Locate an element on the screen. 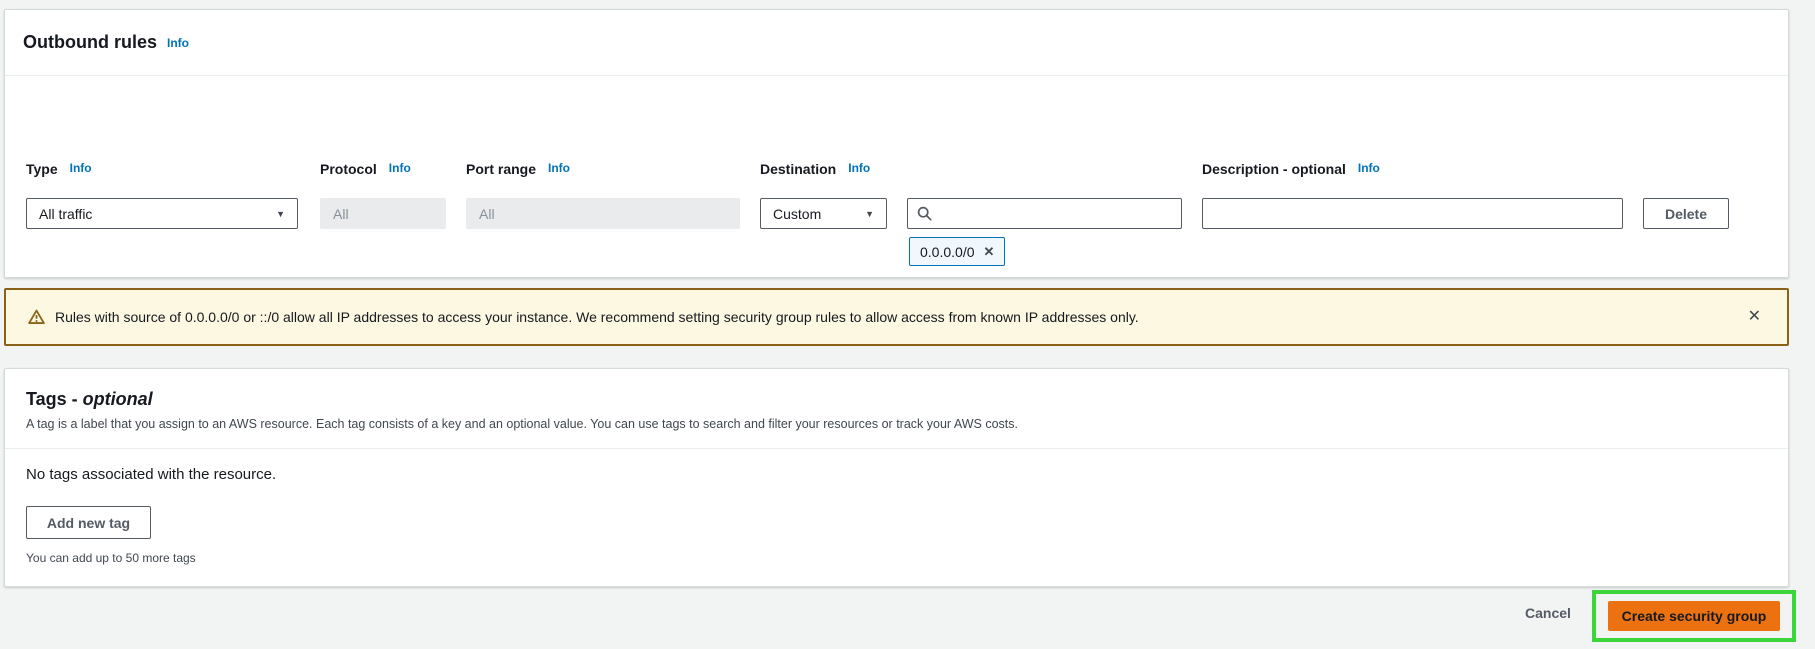 This screenshot has height=649, width=1815. type-select: All traffic ▼ is located at coordinates (162, 213).